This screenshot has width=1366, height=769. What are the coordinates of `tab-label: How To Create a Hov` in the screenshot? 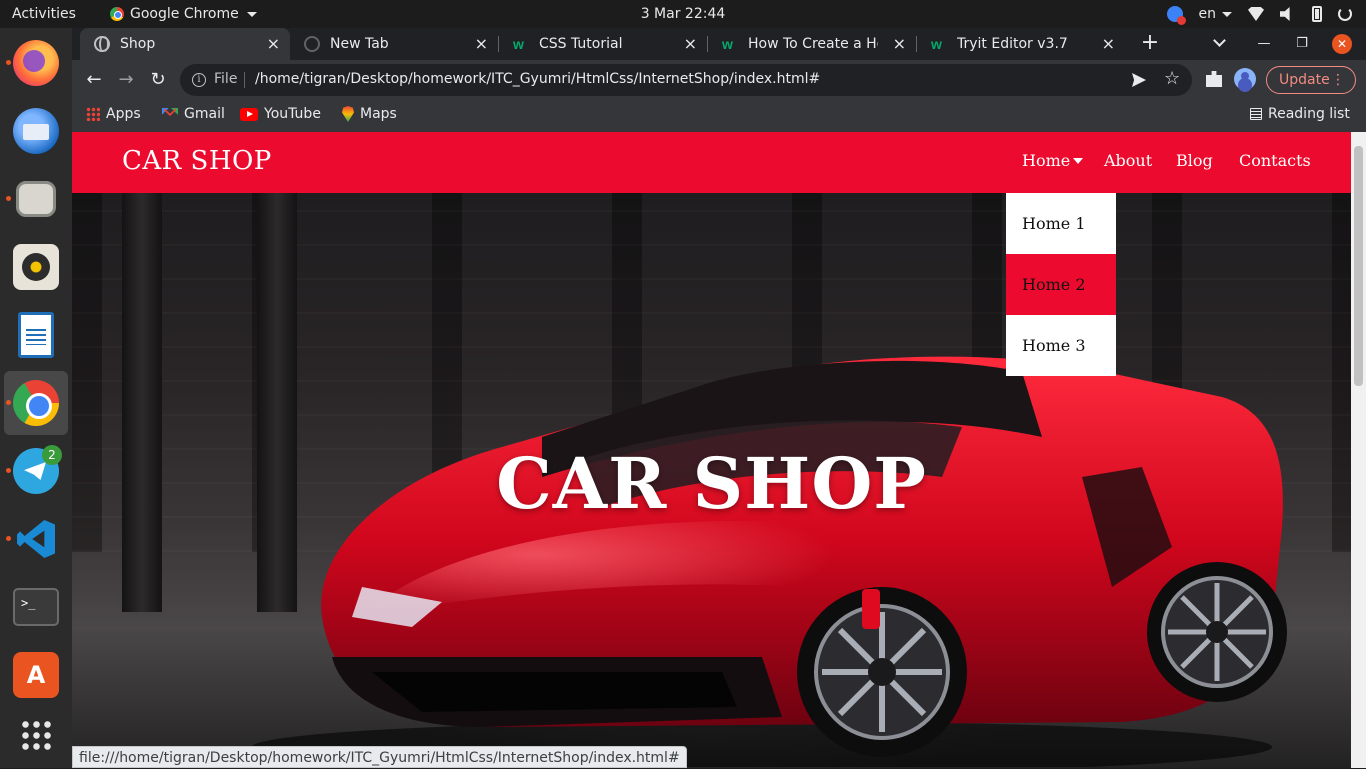 It's located at (813, 44).